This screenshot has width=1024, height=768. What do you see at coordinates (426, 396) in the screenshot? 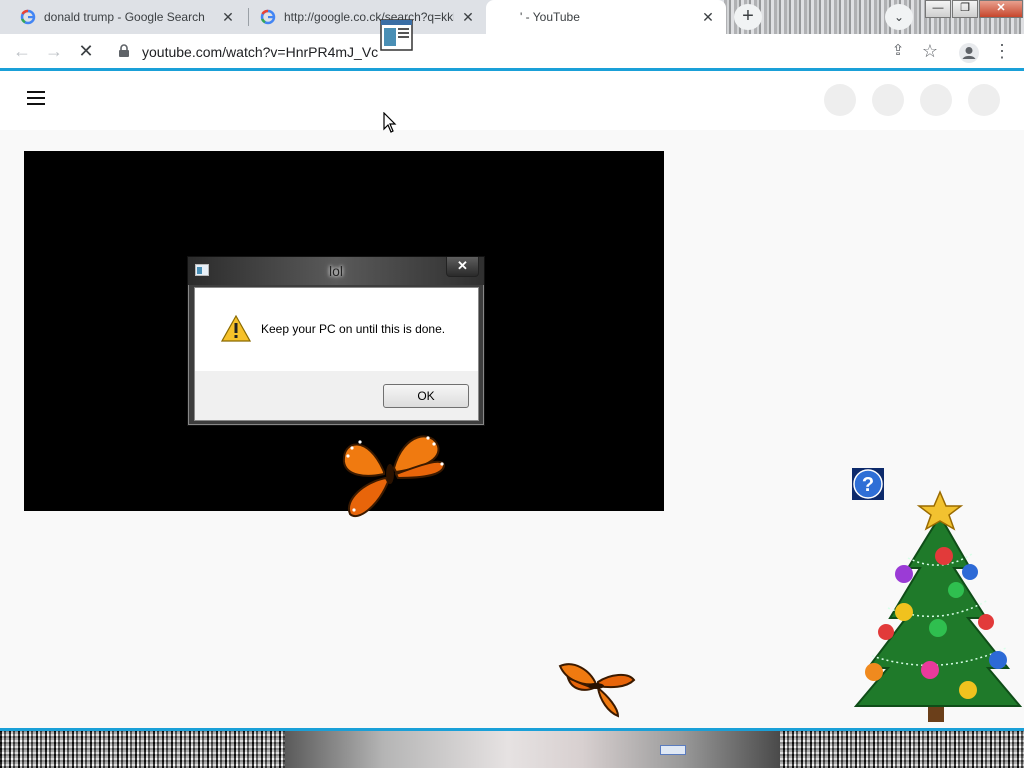
I see `ok-button: OK` at bounding box center [426, 396].